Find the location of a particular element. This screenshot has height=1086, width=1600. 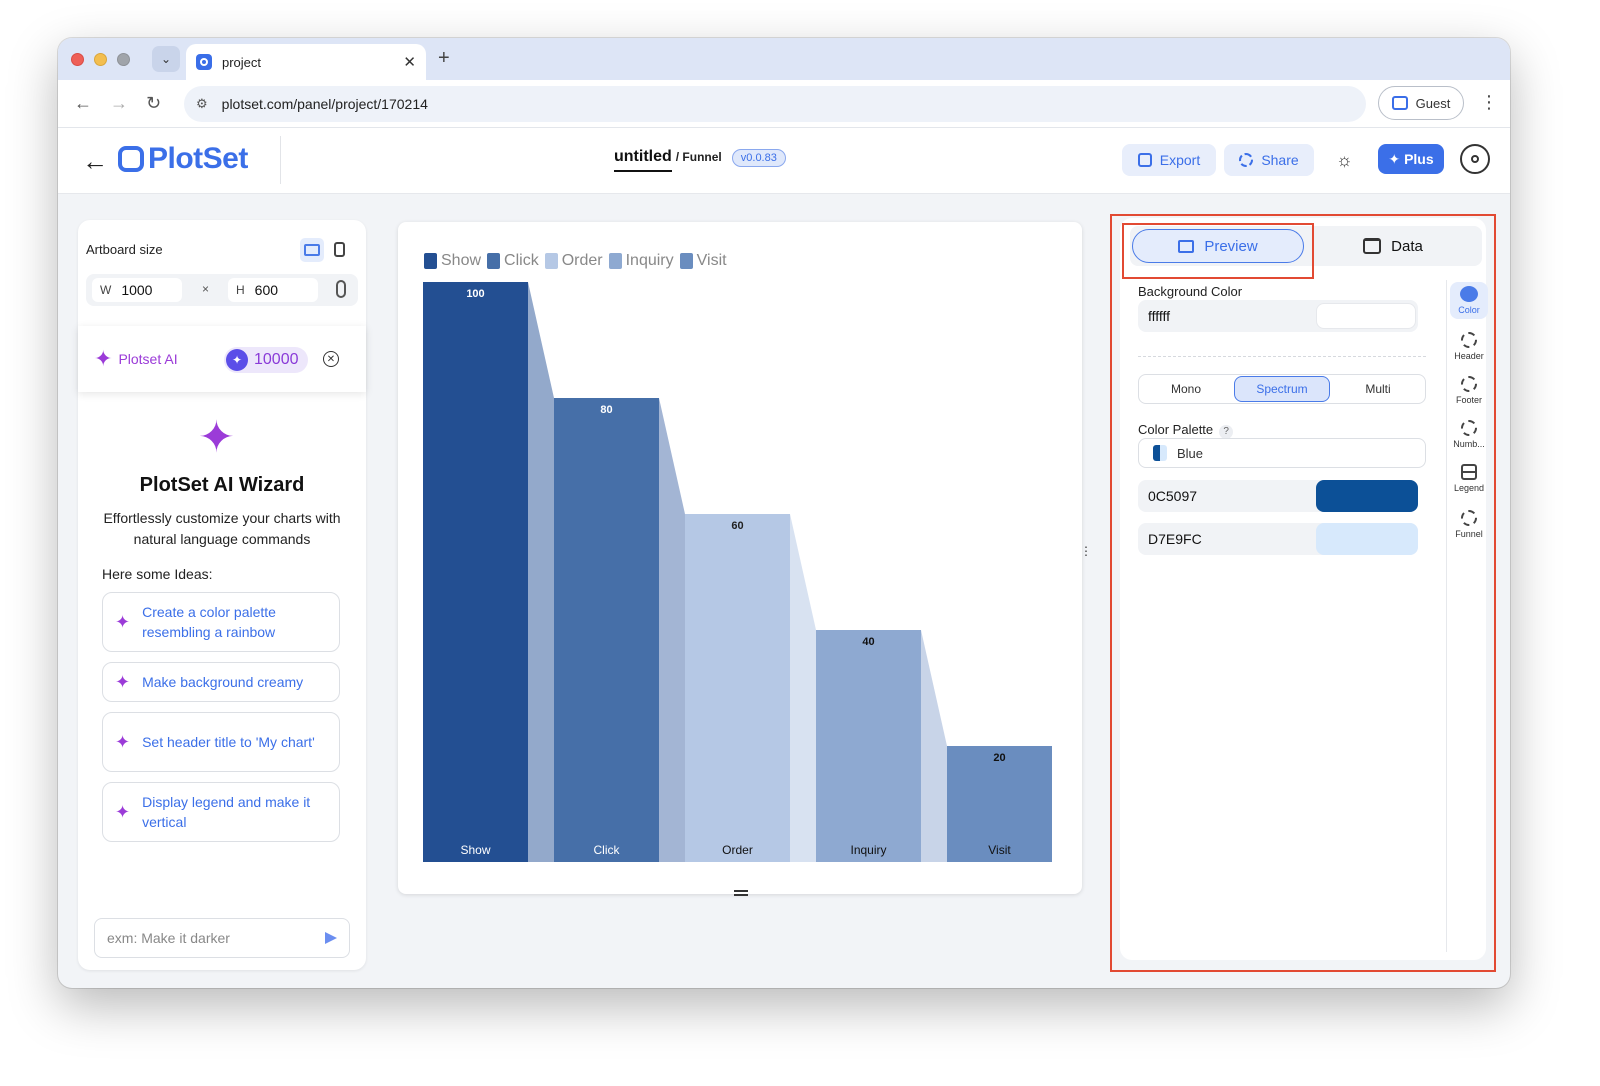

idea-text: Display legend and make it vertical is located at coordinates (226, 812).